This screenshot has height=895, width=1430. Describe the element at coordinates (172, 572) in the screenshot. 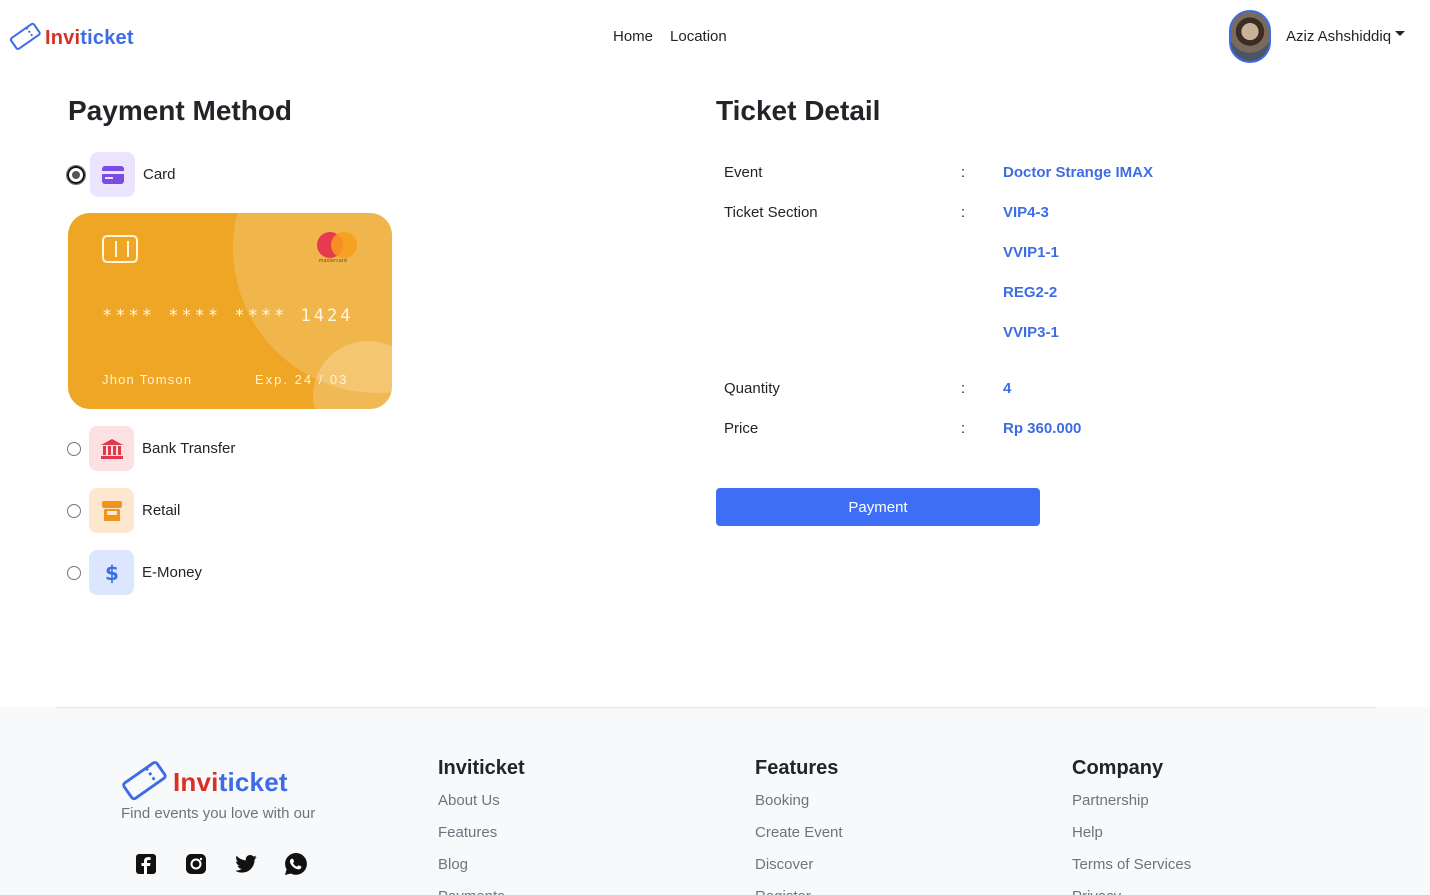

I see `e-money-label: E-Money` at that location.